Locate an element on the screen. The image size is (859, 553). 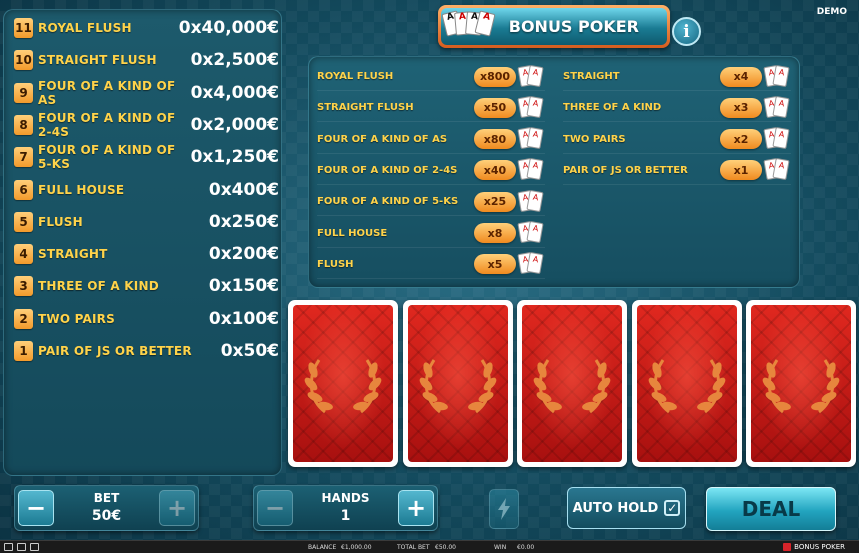
multiplier-hand-name: TWO PAIRS is located at coordinates (594, 139).